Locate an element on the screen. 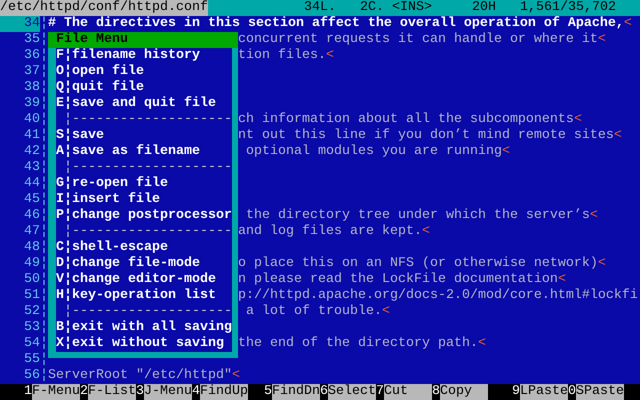 The image size is (640, 400). line-number: 49 is located at coordinates (31, 264).